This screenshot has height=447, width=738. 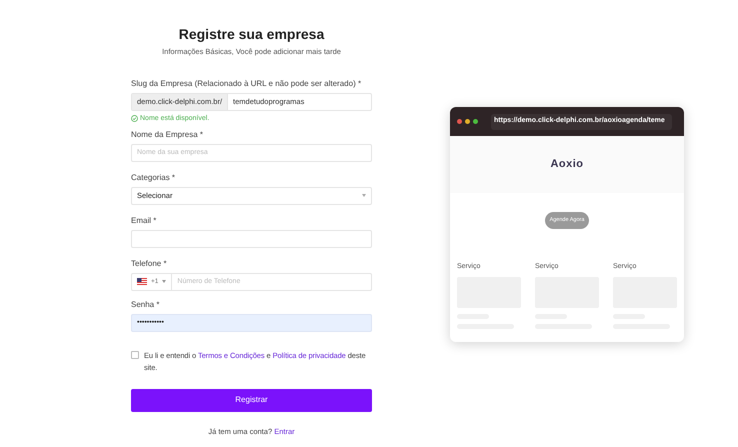 I want to click on field-label: Categorias *, so click(x=153, y=178).